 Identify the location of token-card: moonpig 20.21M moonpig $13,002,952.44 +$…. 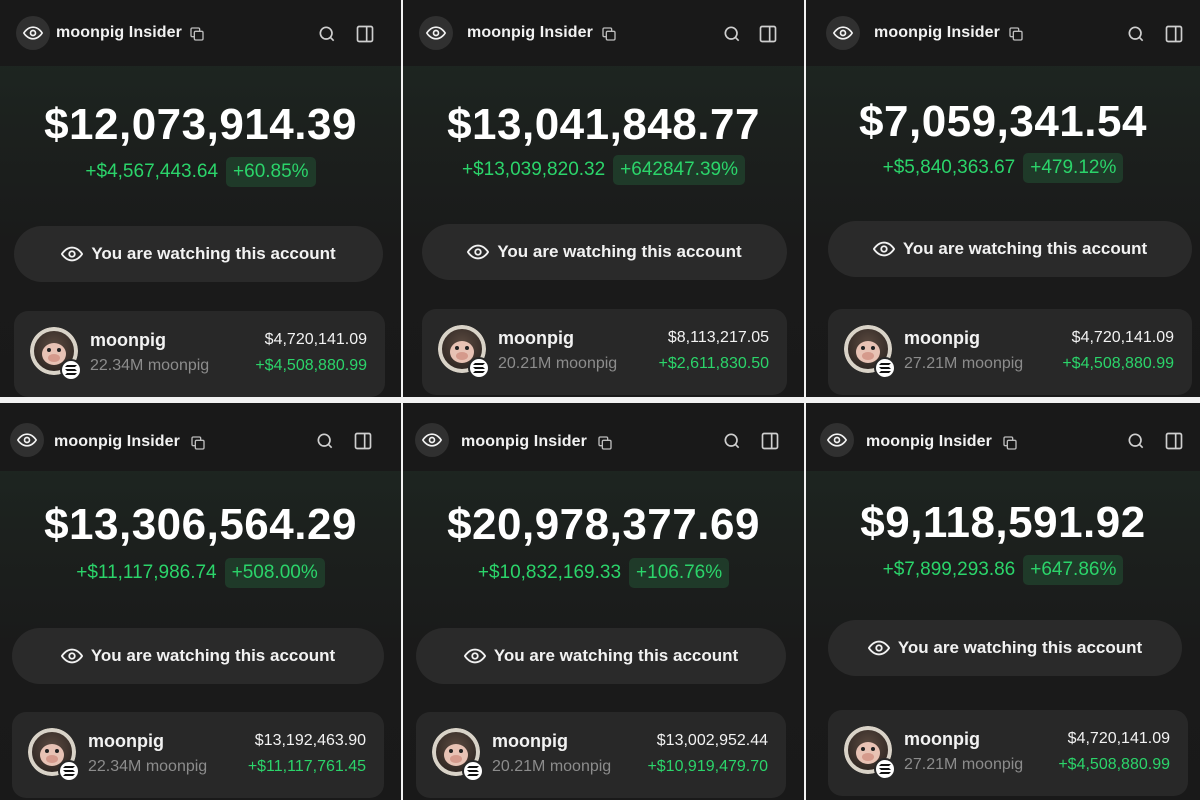
(601, 755).